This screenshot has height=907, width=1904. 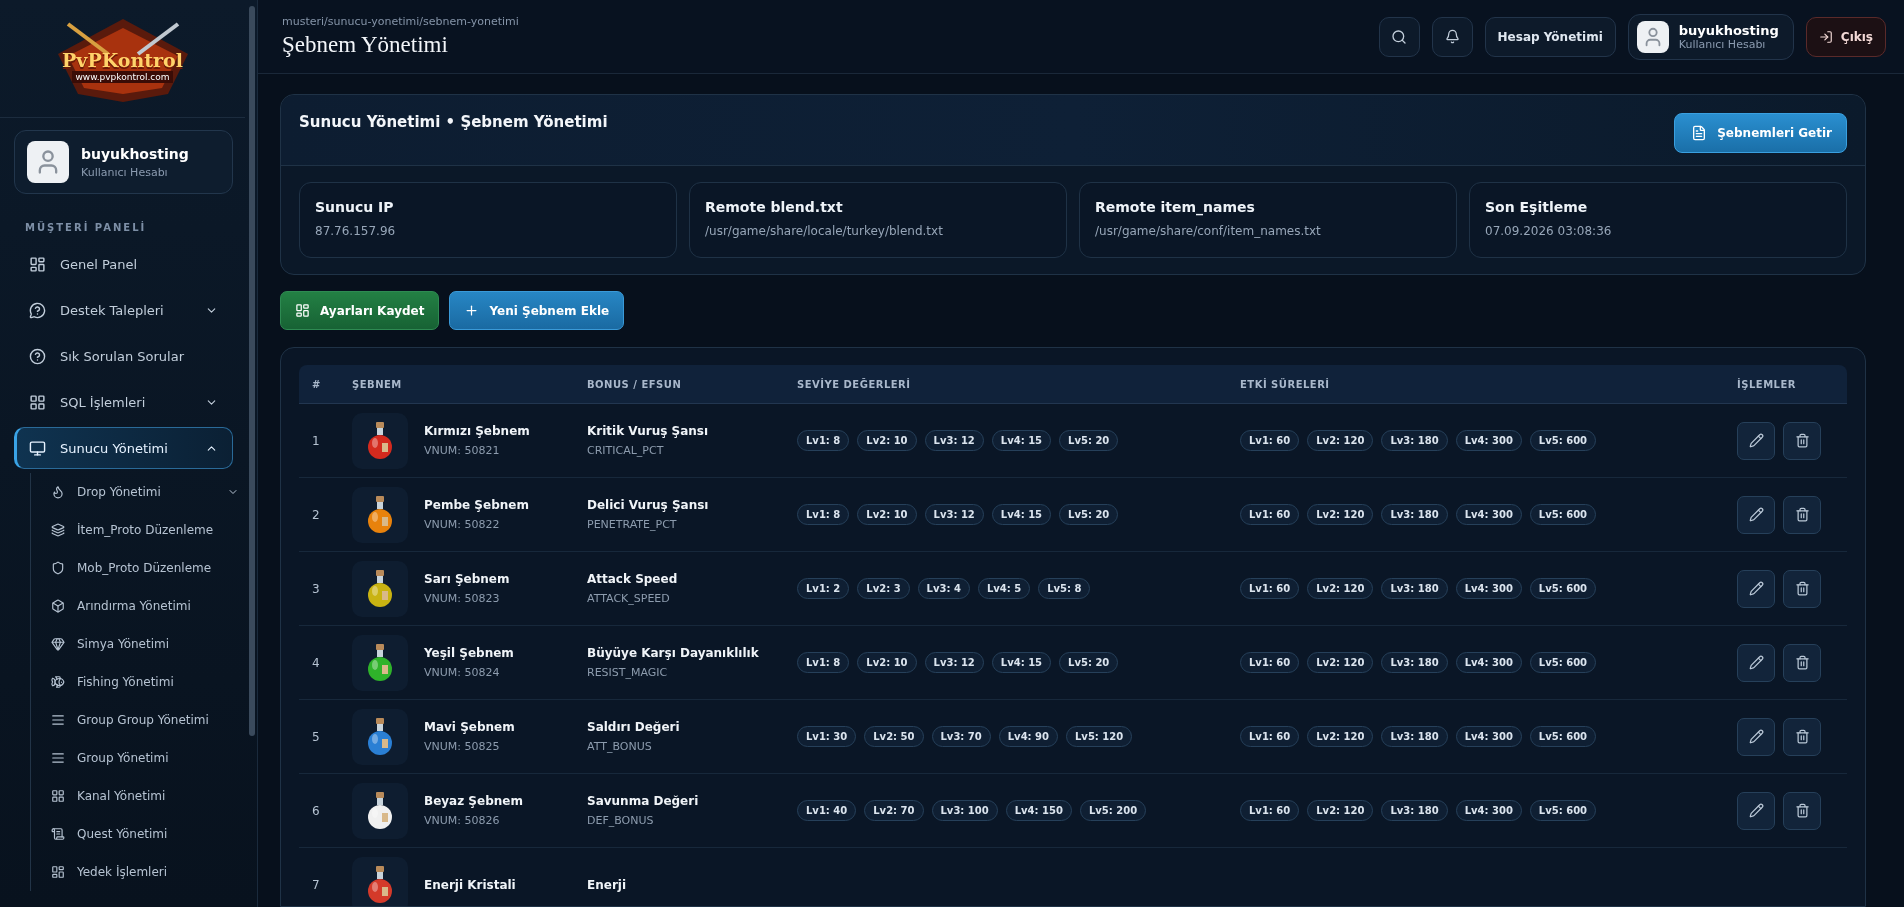 What do you see at coordinates (1550, 36) in the screenshot?
I see `account-button: Hesap Yönetimi` at bounding box center [1550, 36].